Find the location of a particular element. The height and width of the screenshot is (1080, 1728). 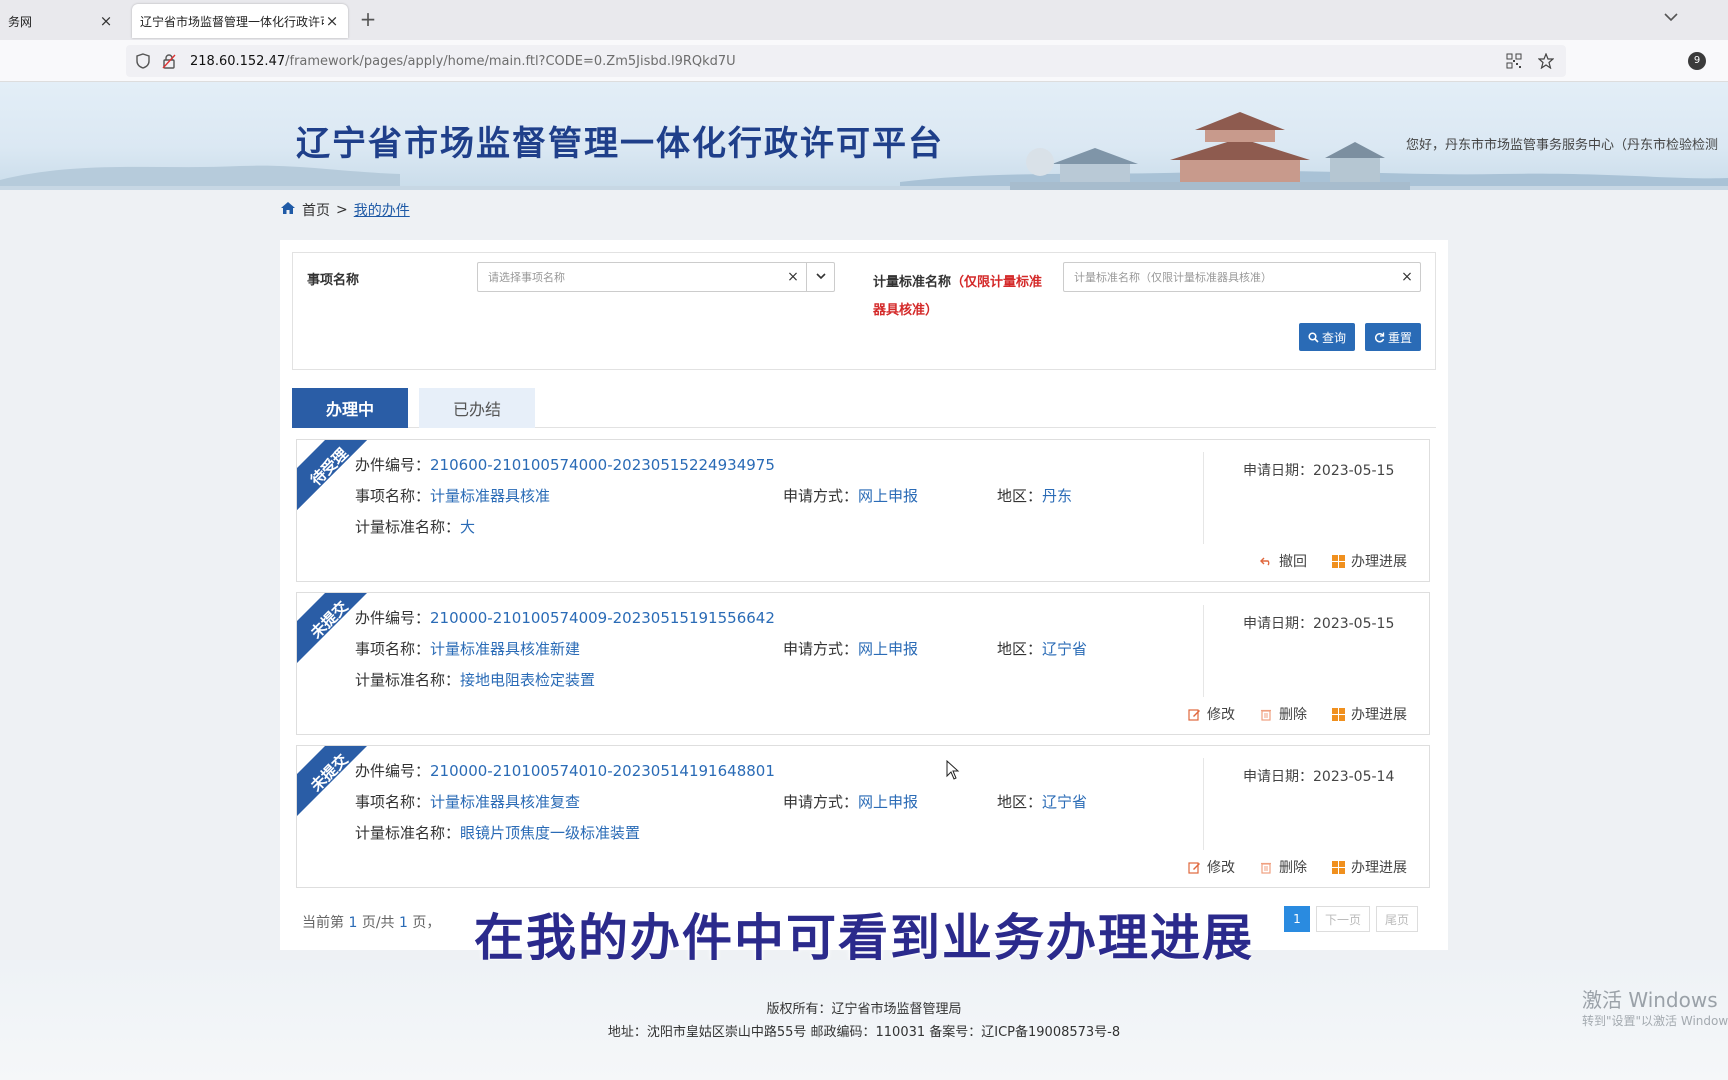

query-button: 查询 is located at coordinates (1327, 337).